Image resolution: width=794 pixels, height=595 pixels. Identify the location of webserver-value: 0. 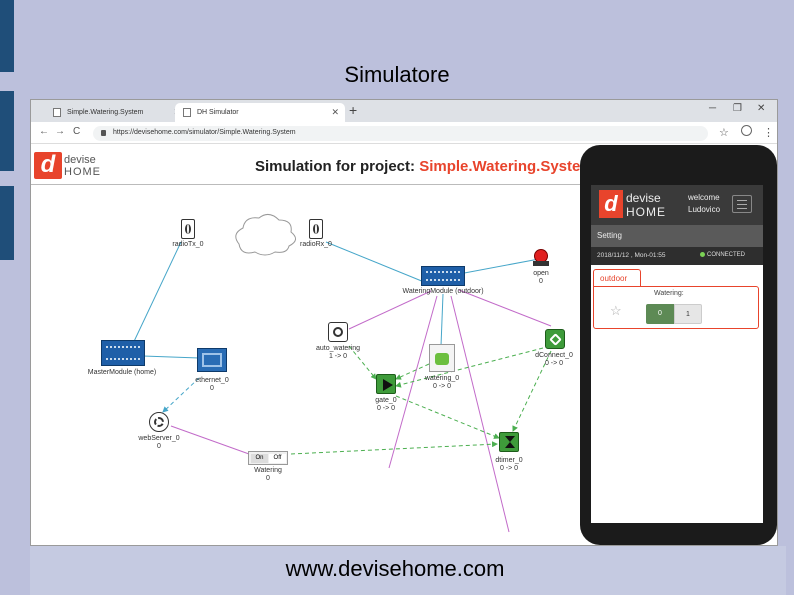
(159, 446).